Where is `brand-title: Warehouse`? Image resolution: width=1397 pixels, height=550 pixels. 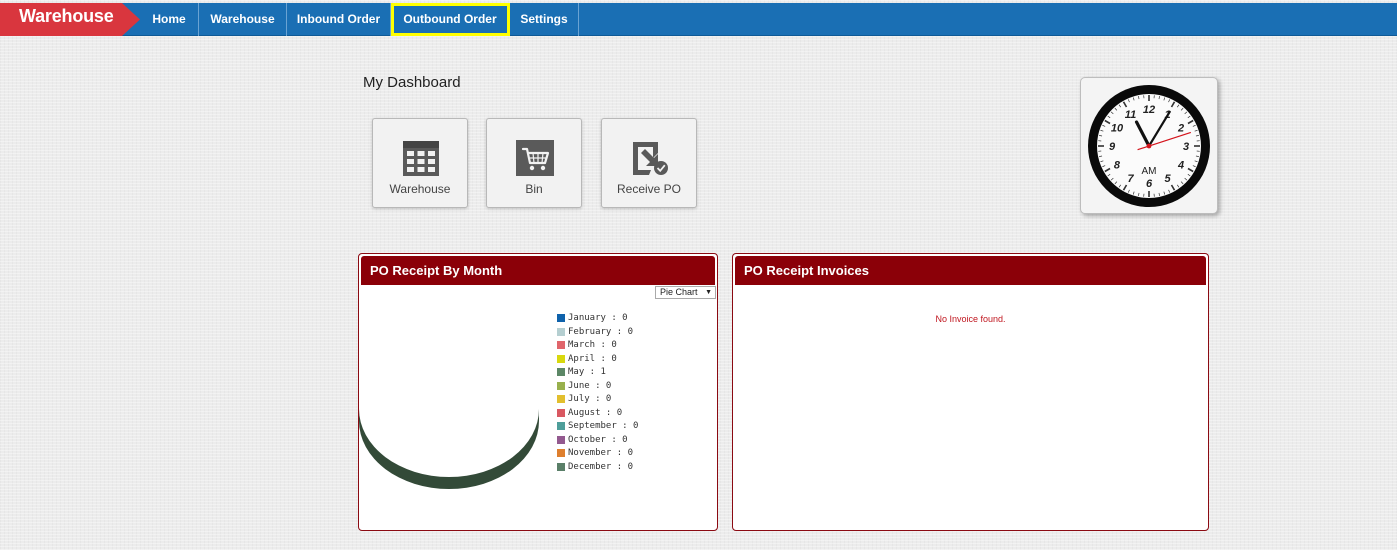
brand-title: Warehouse is located at coordinates (66, 16).